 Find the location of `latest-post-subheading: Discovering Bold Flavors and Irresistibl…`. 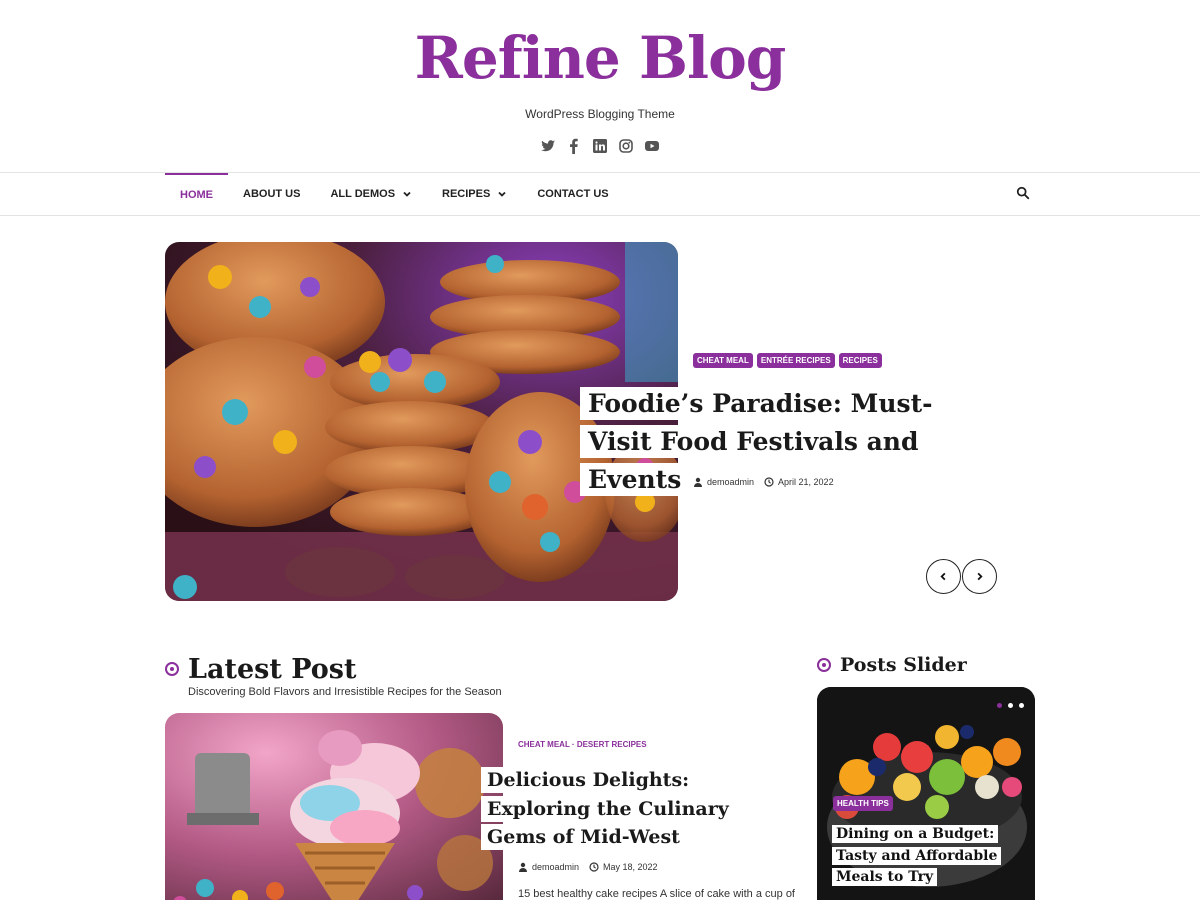

latest-post-subheading: Discovering Bold Flavors and Irresistibl… is located at coordinates (345, 692).